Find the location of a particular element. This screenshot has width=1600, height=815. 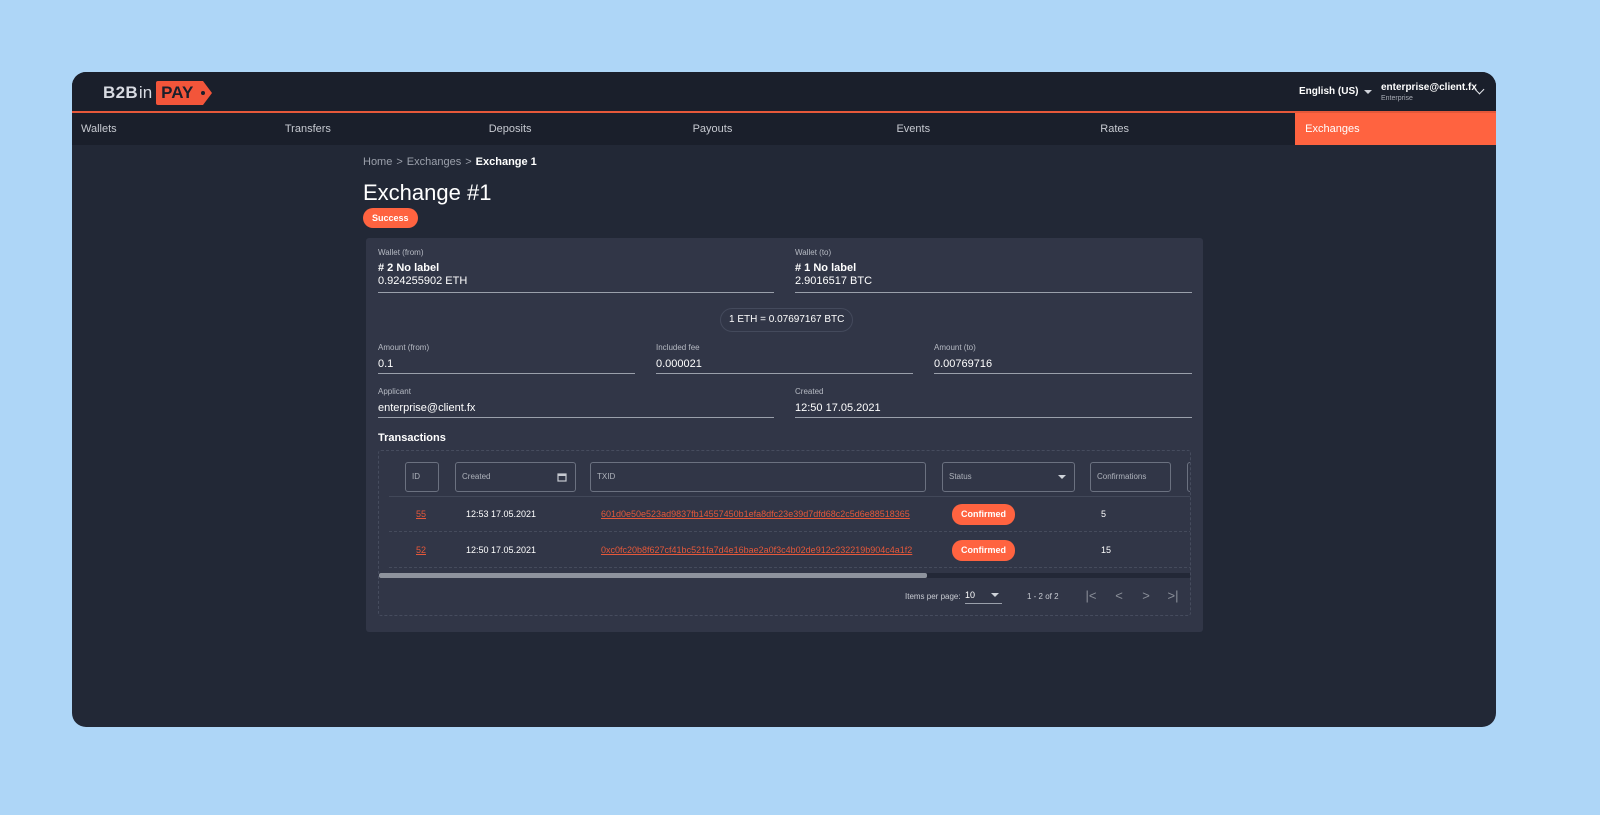

amount-to-field: Amount (to) 0.00769716 is located at coordinates (1063, 358).